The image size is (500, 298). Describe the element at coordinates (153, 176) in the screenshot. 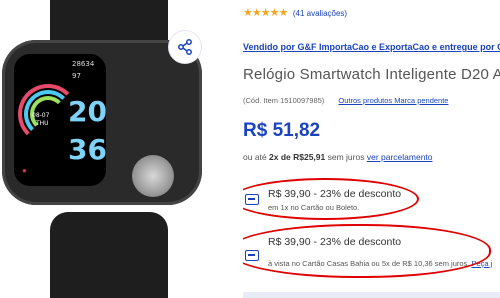

I see `watch-crown` at that location.